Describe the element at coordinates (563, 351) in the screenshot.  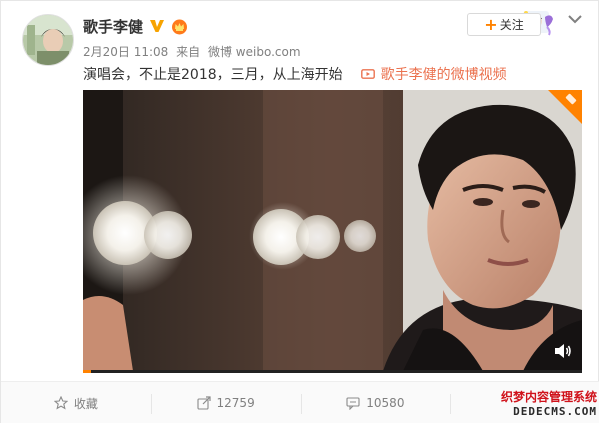
I see `volume-icon` at that location.